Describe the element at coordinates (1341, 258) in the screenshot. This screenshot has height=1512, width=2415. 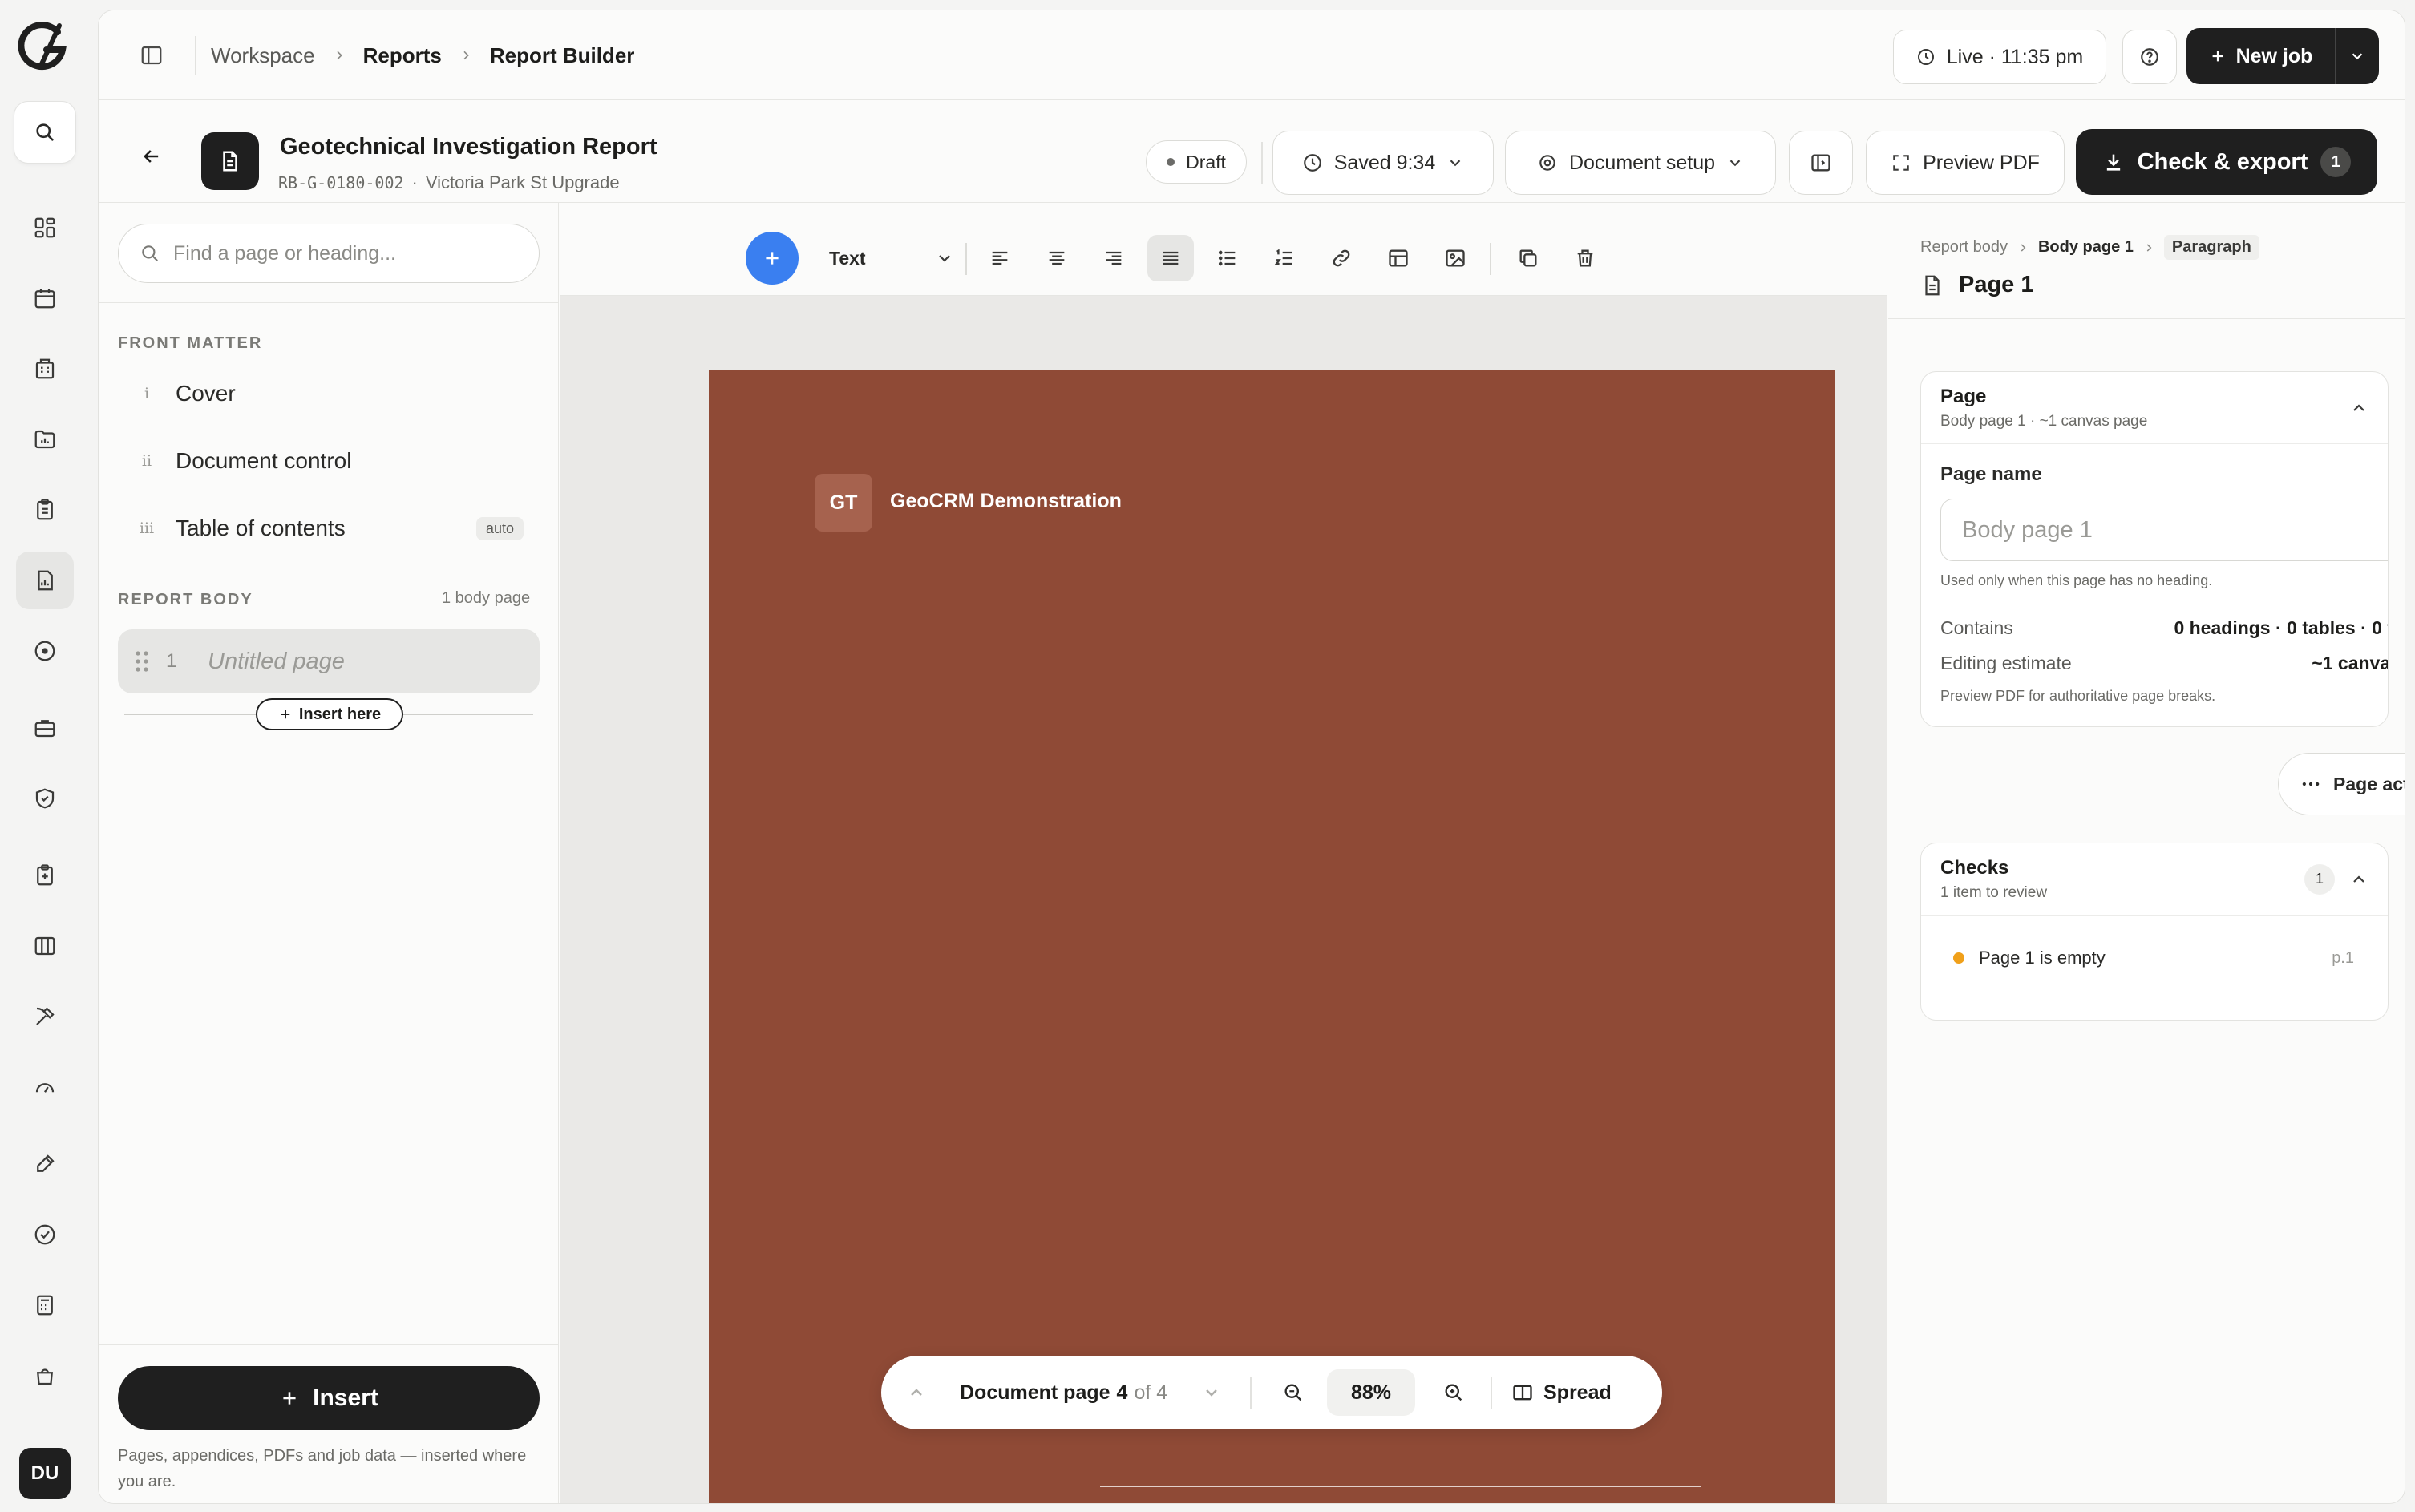
I see `link-icon` at that location.